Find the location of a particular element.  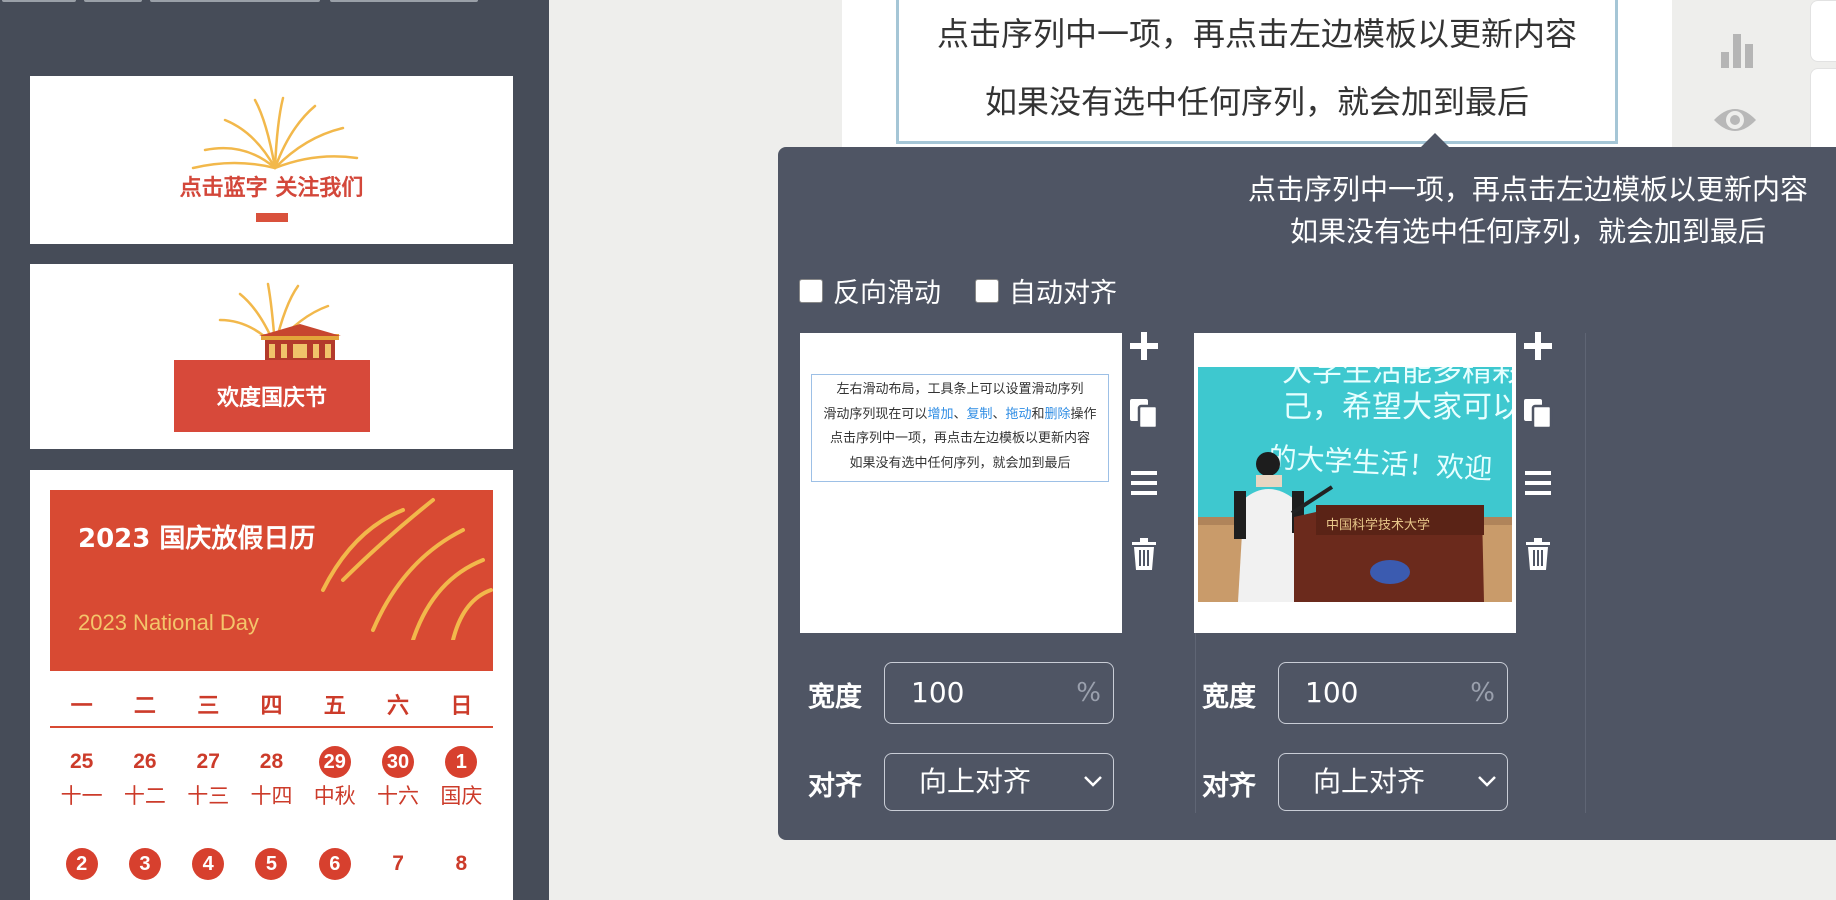

calendar-day: 5 is located at coordinates (271, 864).